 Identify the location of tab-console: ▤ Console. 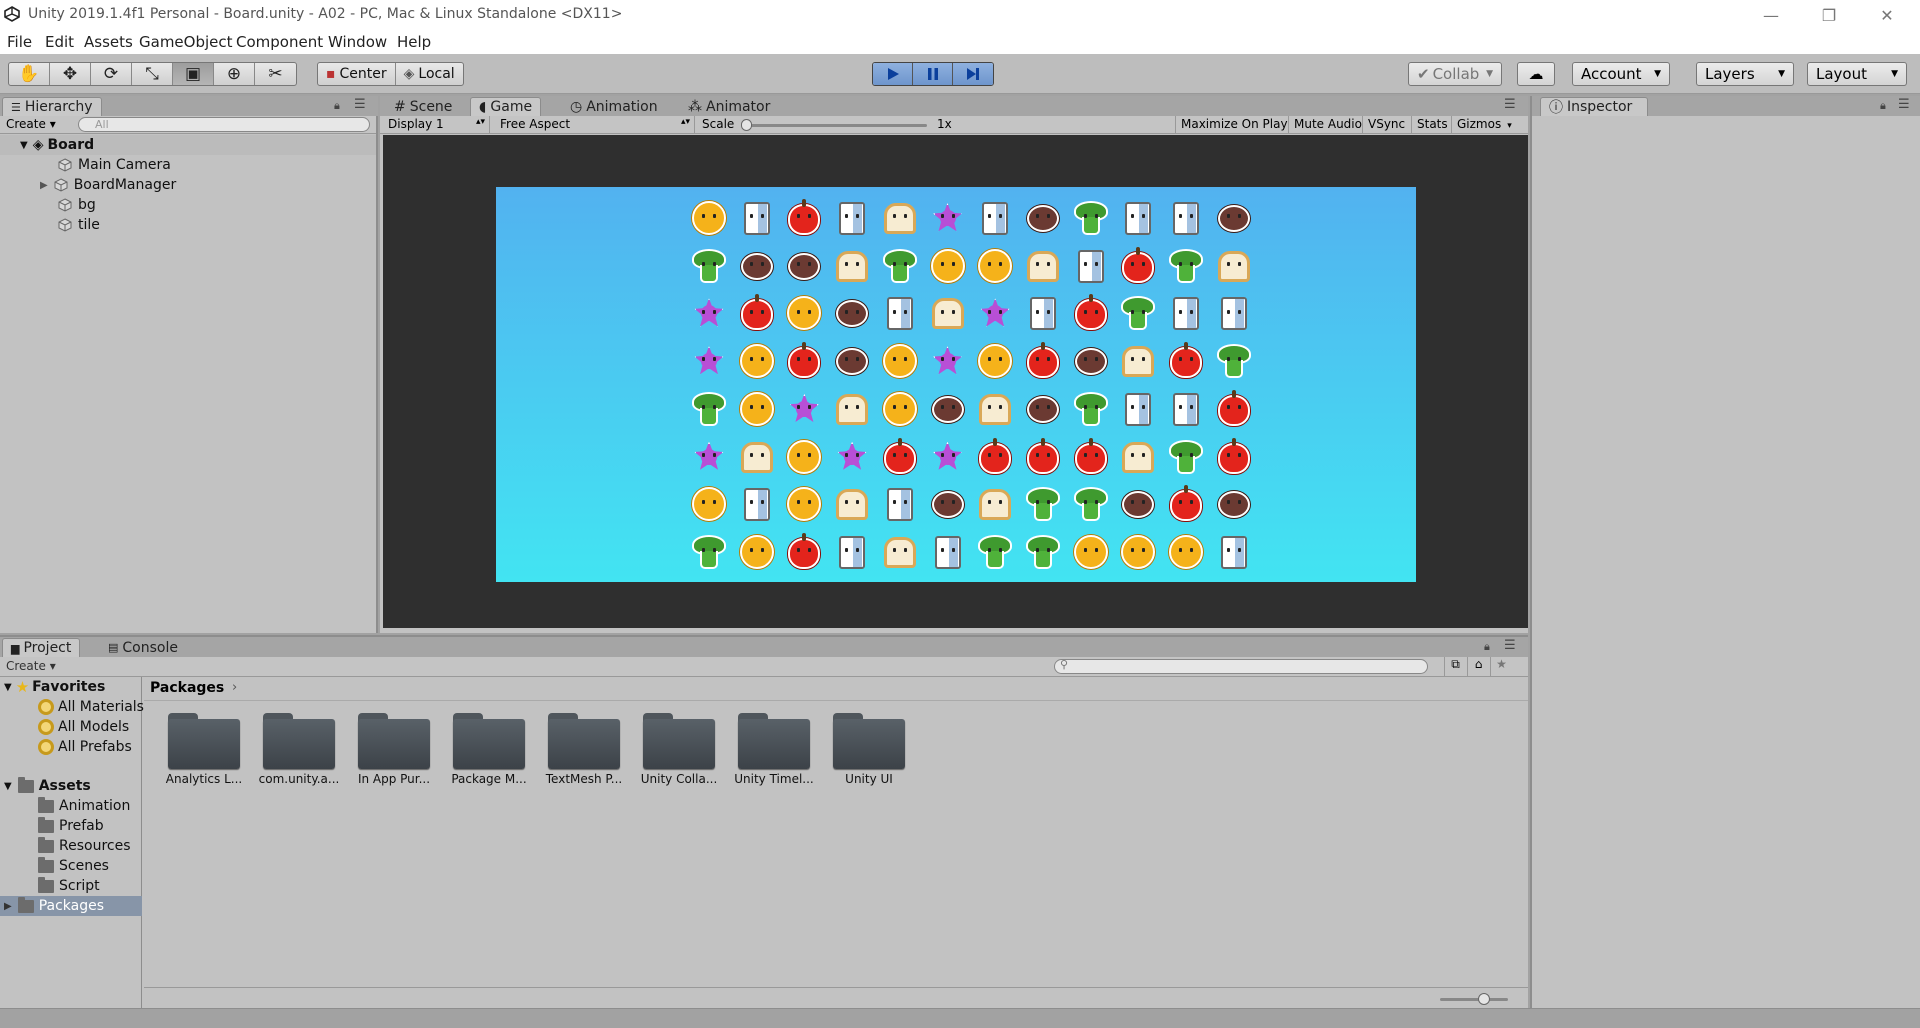
(143, 647).